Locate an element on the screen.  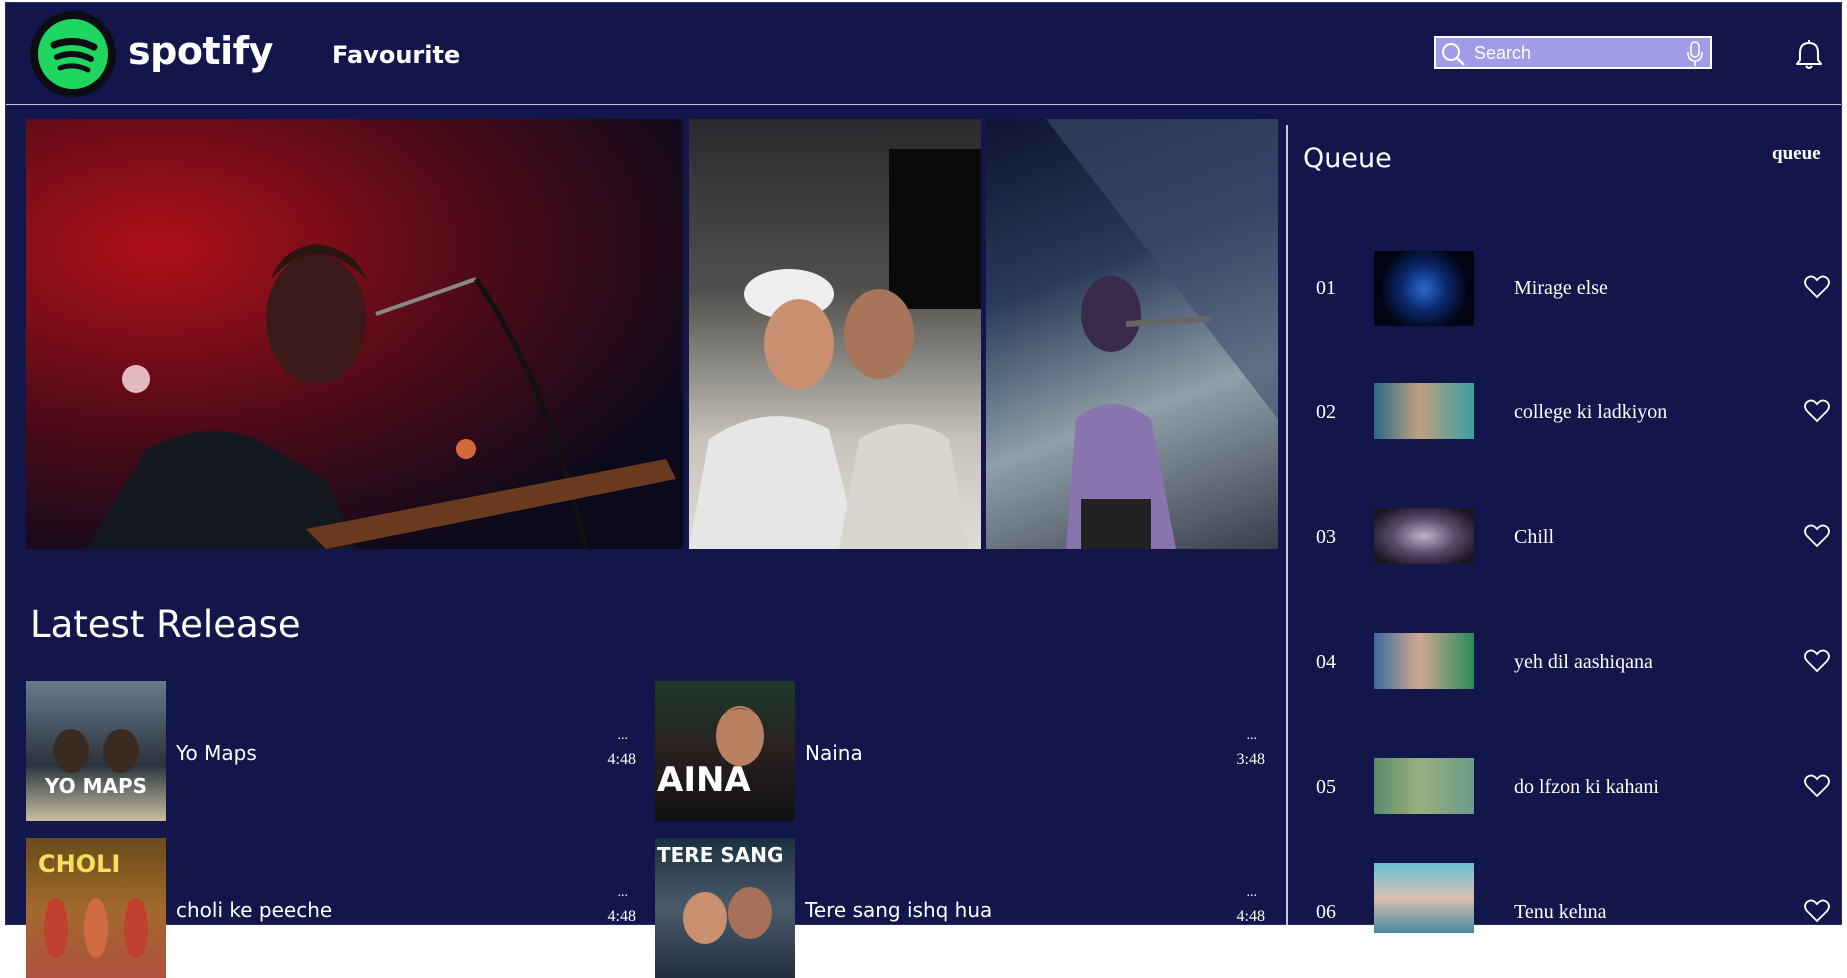
svg-text: YO MAPS is located at coordinates (95, 786).